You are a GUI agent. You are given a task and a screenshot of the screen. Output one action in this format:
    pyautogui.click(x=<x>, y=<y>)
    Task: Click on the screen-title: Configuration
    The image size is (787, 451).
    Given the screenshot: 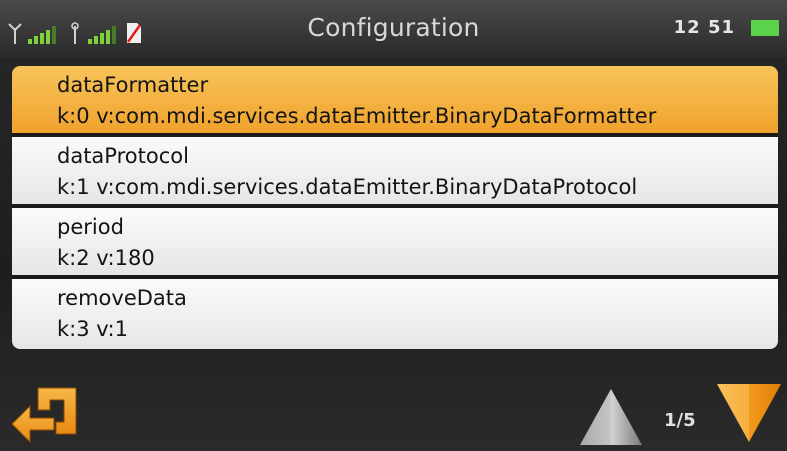 What is the action you would take?
    pyautogui.click(x=393, y=27)
    